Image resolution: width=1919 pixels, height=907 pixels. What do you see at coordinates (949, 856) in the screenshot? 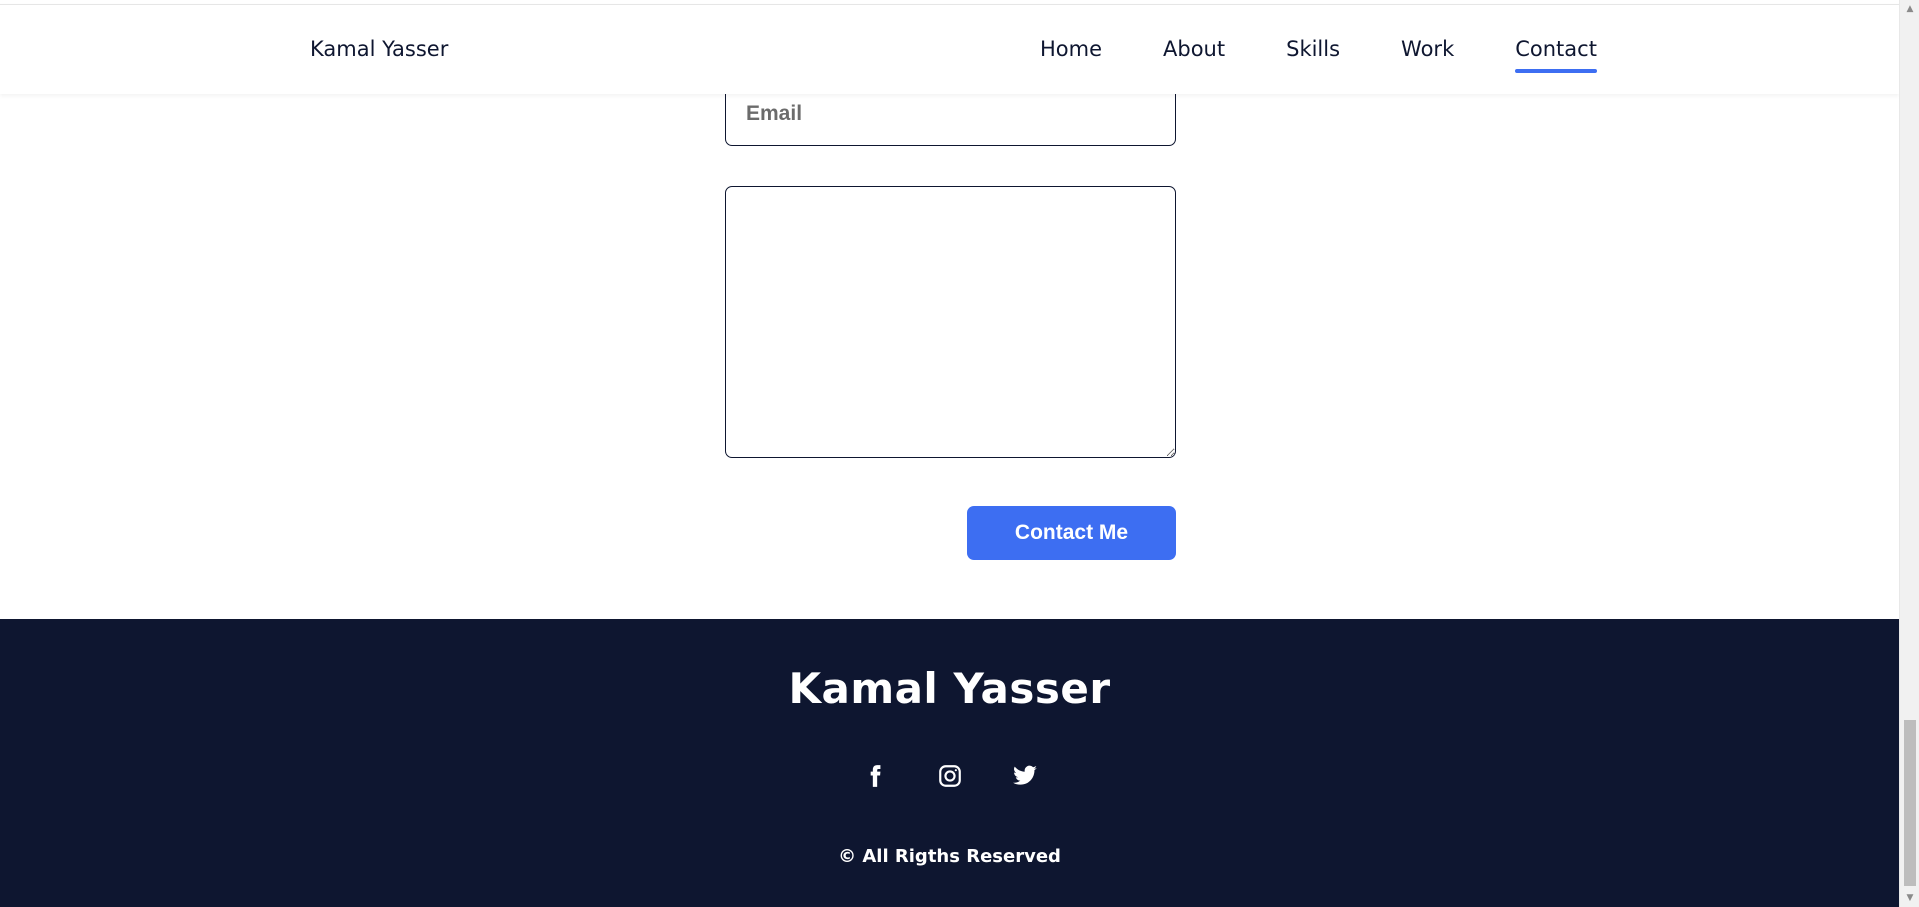
I see `copyright-text: © All Rigths Reserved` at bounding box center [949, 856].